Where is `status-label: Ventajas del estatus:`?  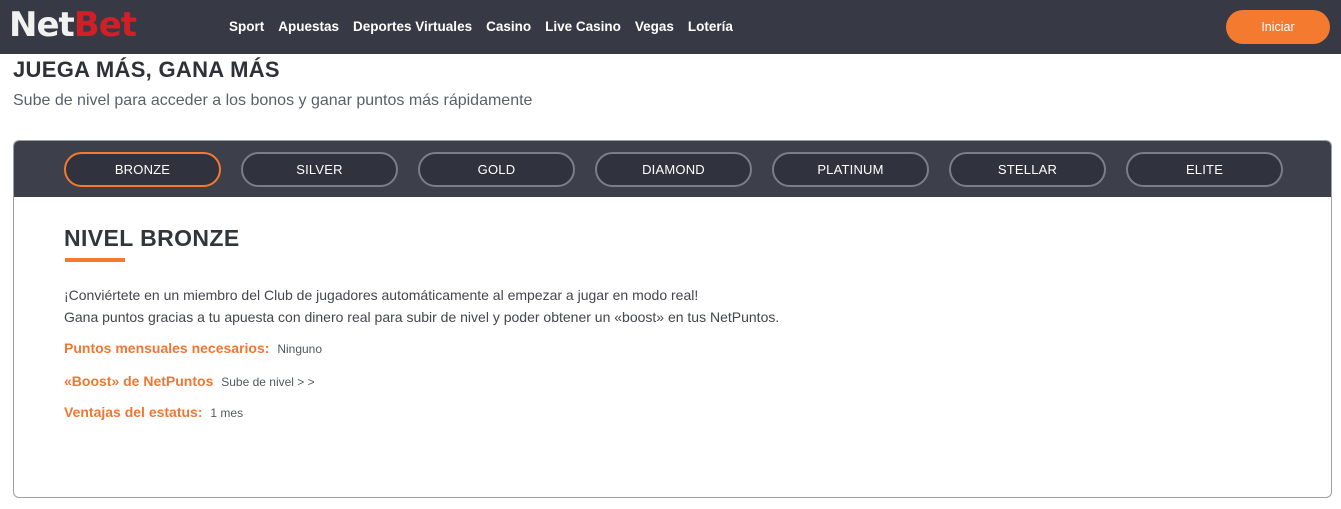
status-label: Ventajas del estatus: is located at coordinates (133, 412).